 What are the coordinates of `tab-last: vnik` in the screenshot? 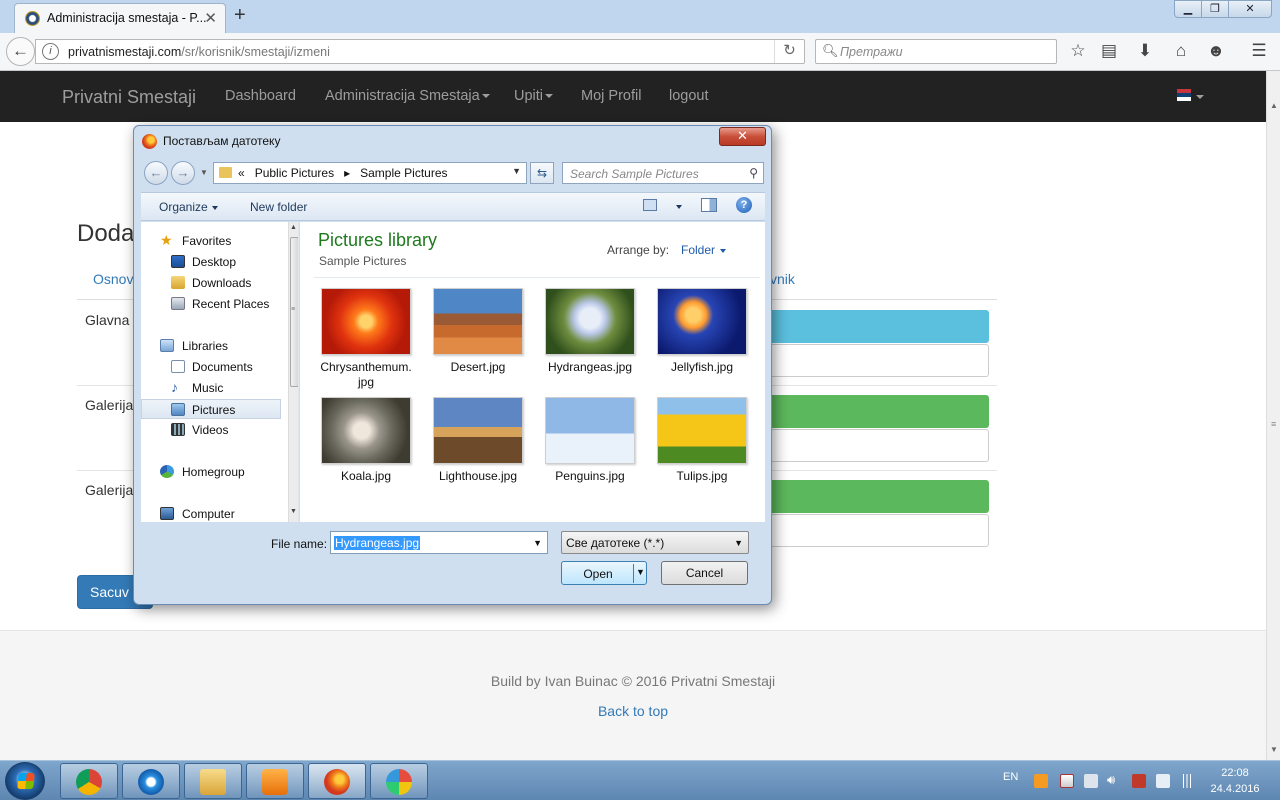 It's located at (782, 279).